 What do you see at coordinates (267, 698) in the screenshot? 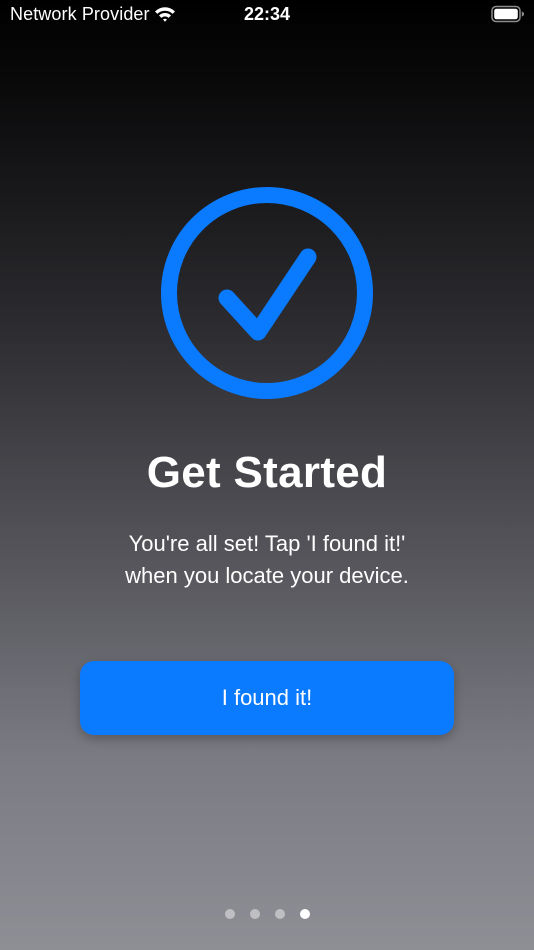
I see `found-it-button: I found it!` at bounding box center [267, 698].